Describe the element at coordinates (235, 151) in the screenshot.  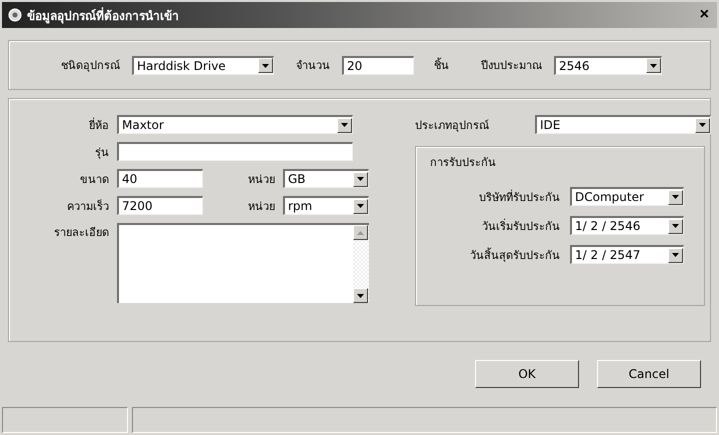
I see `model-field` at that location.